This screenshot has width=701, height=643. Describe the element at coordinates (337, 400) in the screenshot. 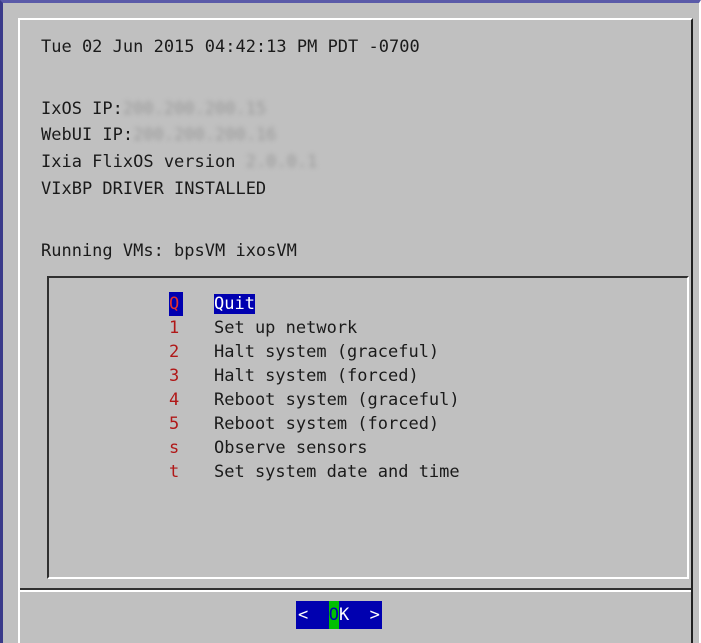

I see `menu-label: Reboot system (graceful)` at that location.